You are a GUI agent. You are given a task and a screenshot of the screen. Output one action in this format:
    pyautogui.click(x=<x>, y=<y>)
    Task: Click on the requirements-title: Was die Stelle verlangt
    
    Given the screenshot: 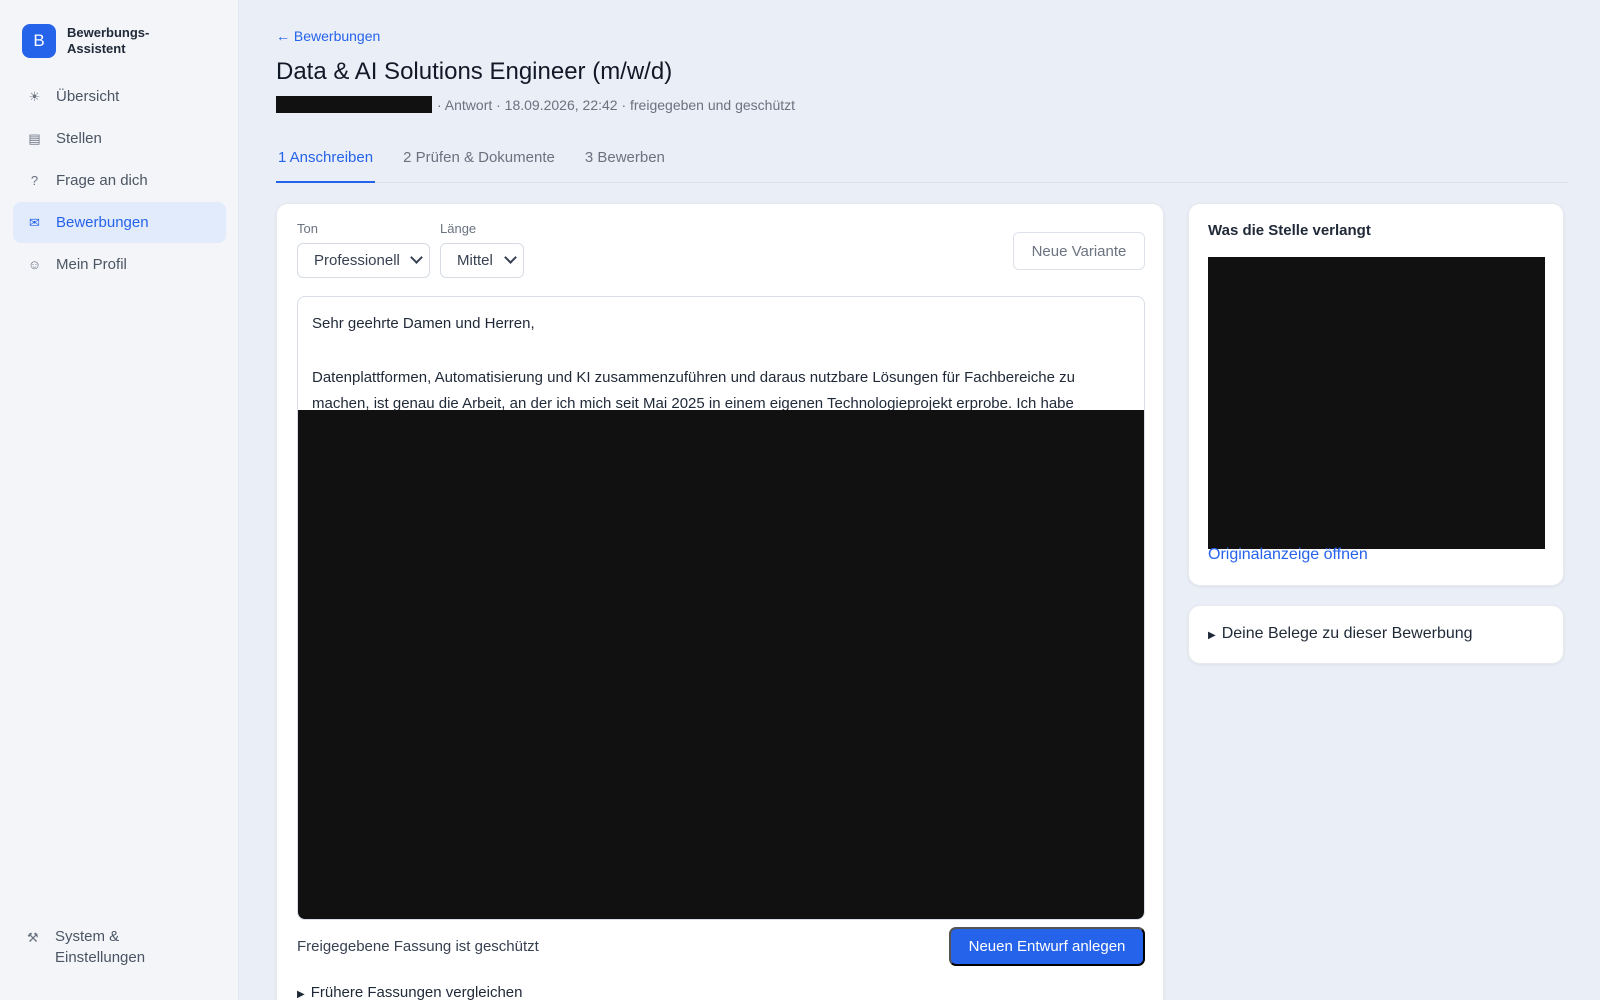 What is the action you would take?
    pyautogui.click(x=1289, y=230)
    